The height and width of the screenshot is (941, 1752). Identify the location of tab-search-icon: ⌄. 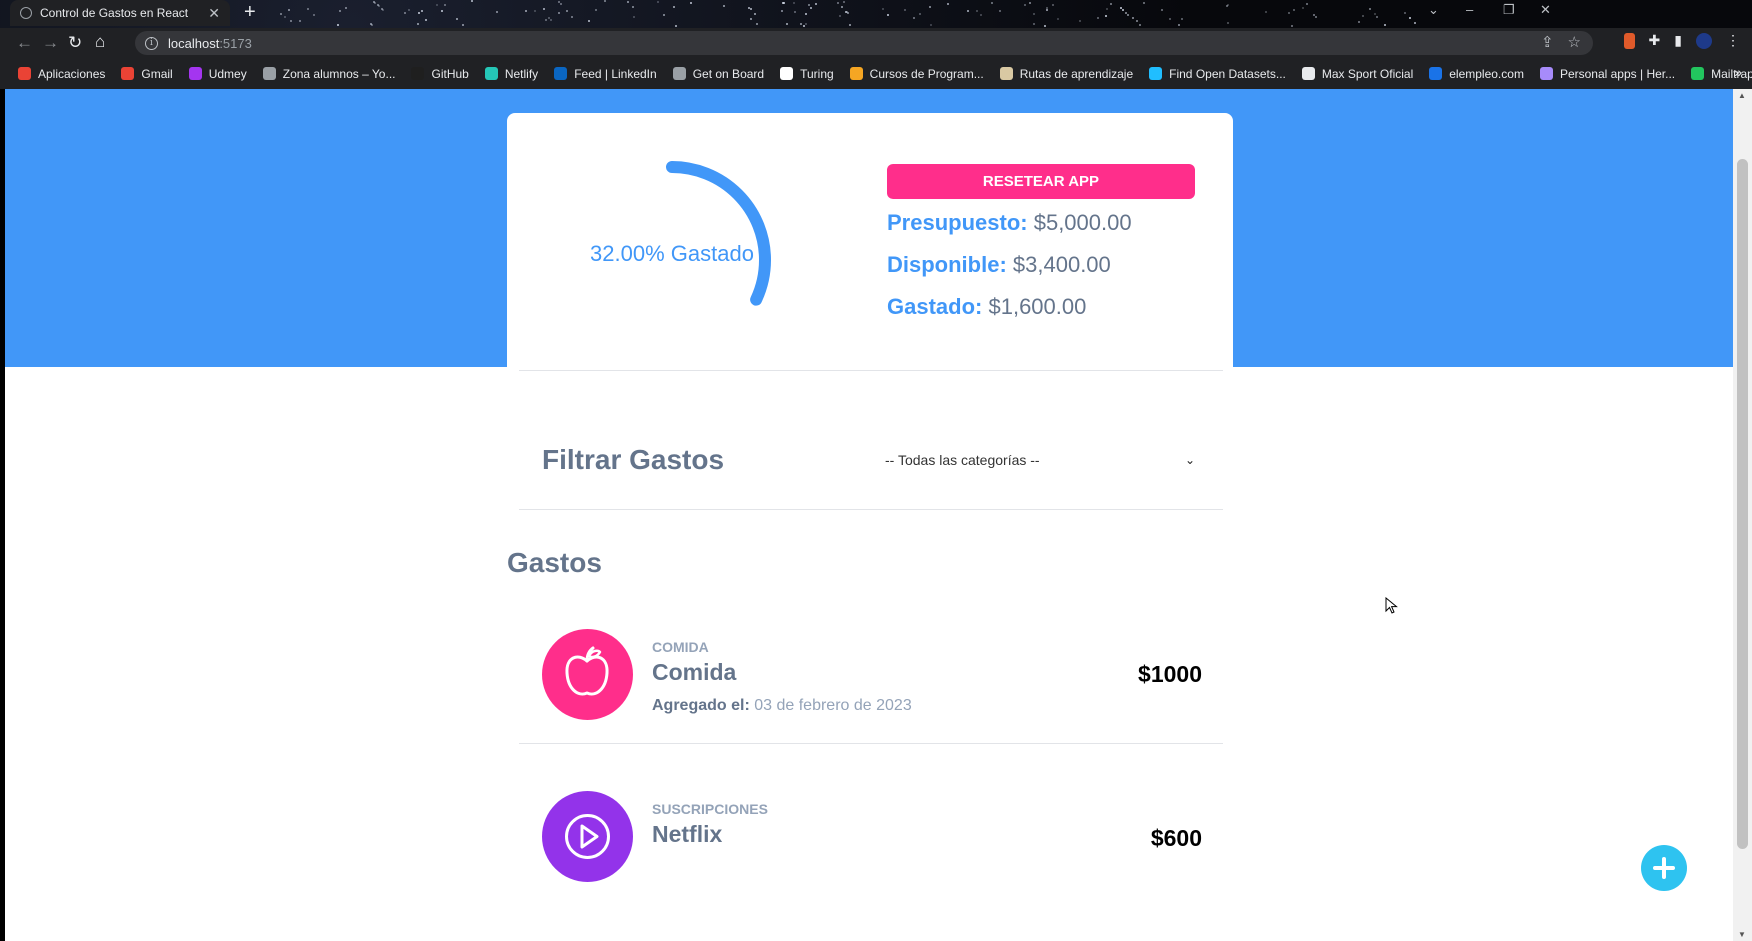
(1433, 10).